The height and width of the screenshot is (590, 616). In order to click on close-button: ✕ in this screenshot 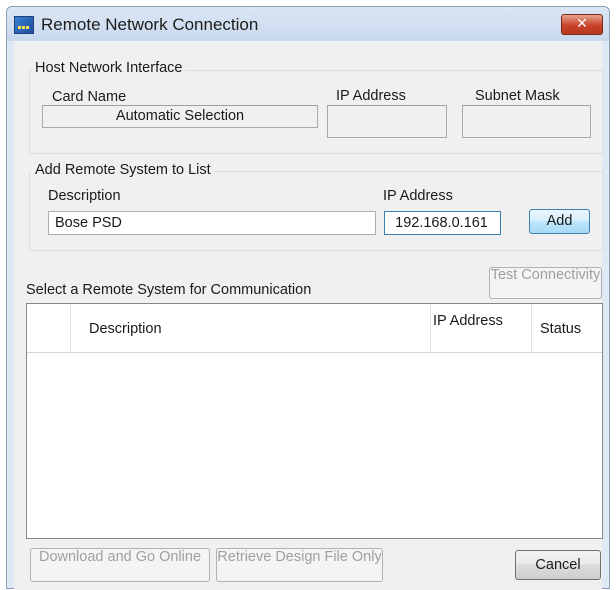, I will do `click(582, 24)`.